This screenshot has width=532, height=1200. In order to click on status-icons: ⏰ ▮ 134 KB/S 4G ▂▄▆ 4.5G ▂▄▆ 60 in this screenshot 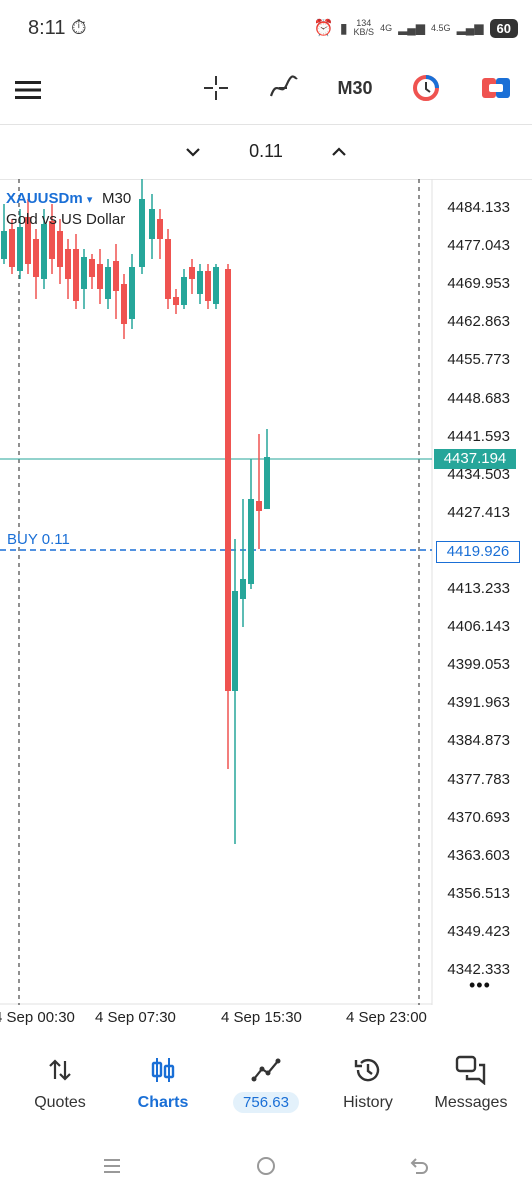, I will do `click(416, 28)`.